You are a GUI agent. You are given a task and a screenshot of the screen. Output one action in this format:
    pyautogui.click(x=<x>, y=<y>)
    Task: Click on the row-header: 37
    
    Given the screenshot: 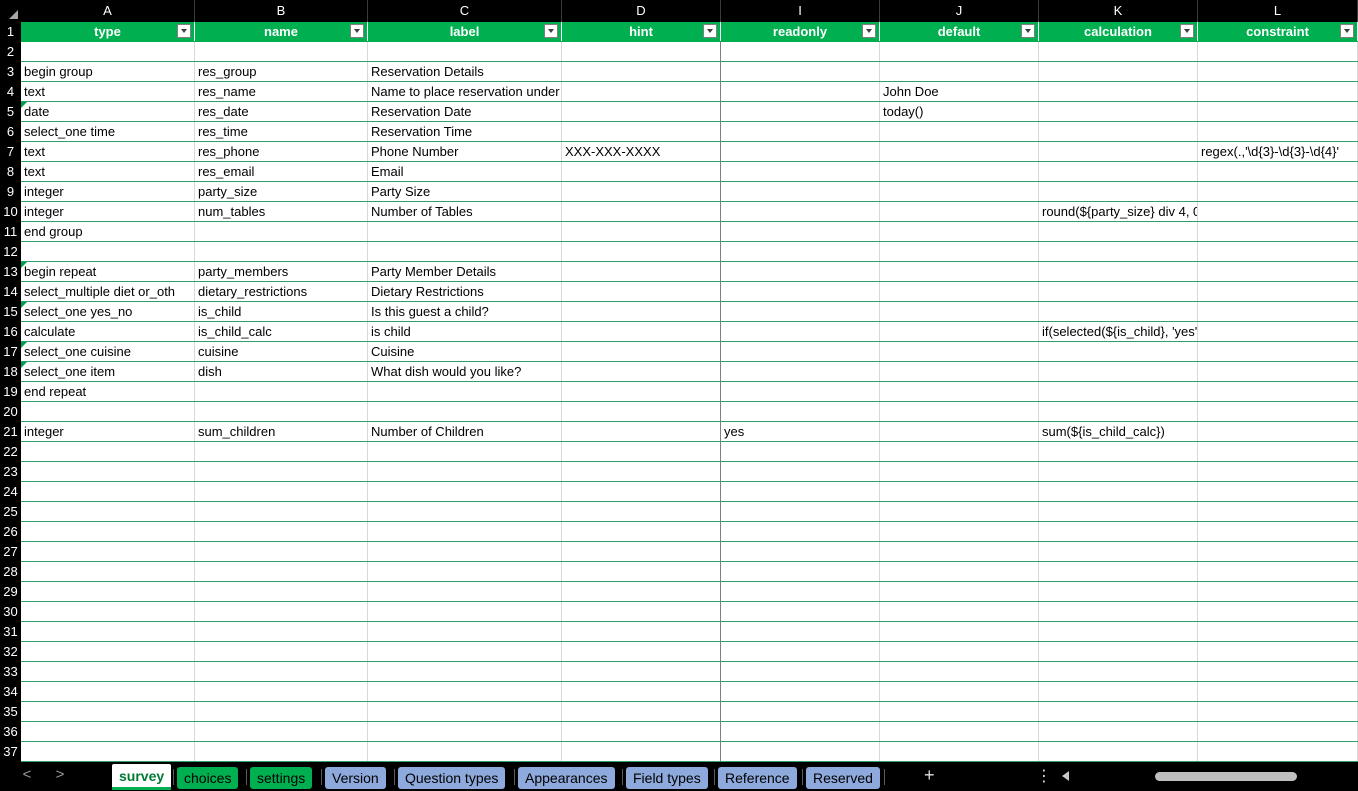 What is the action you would take?
    pyautogui.click(x=10, y=752)
    